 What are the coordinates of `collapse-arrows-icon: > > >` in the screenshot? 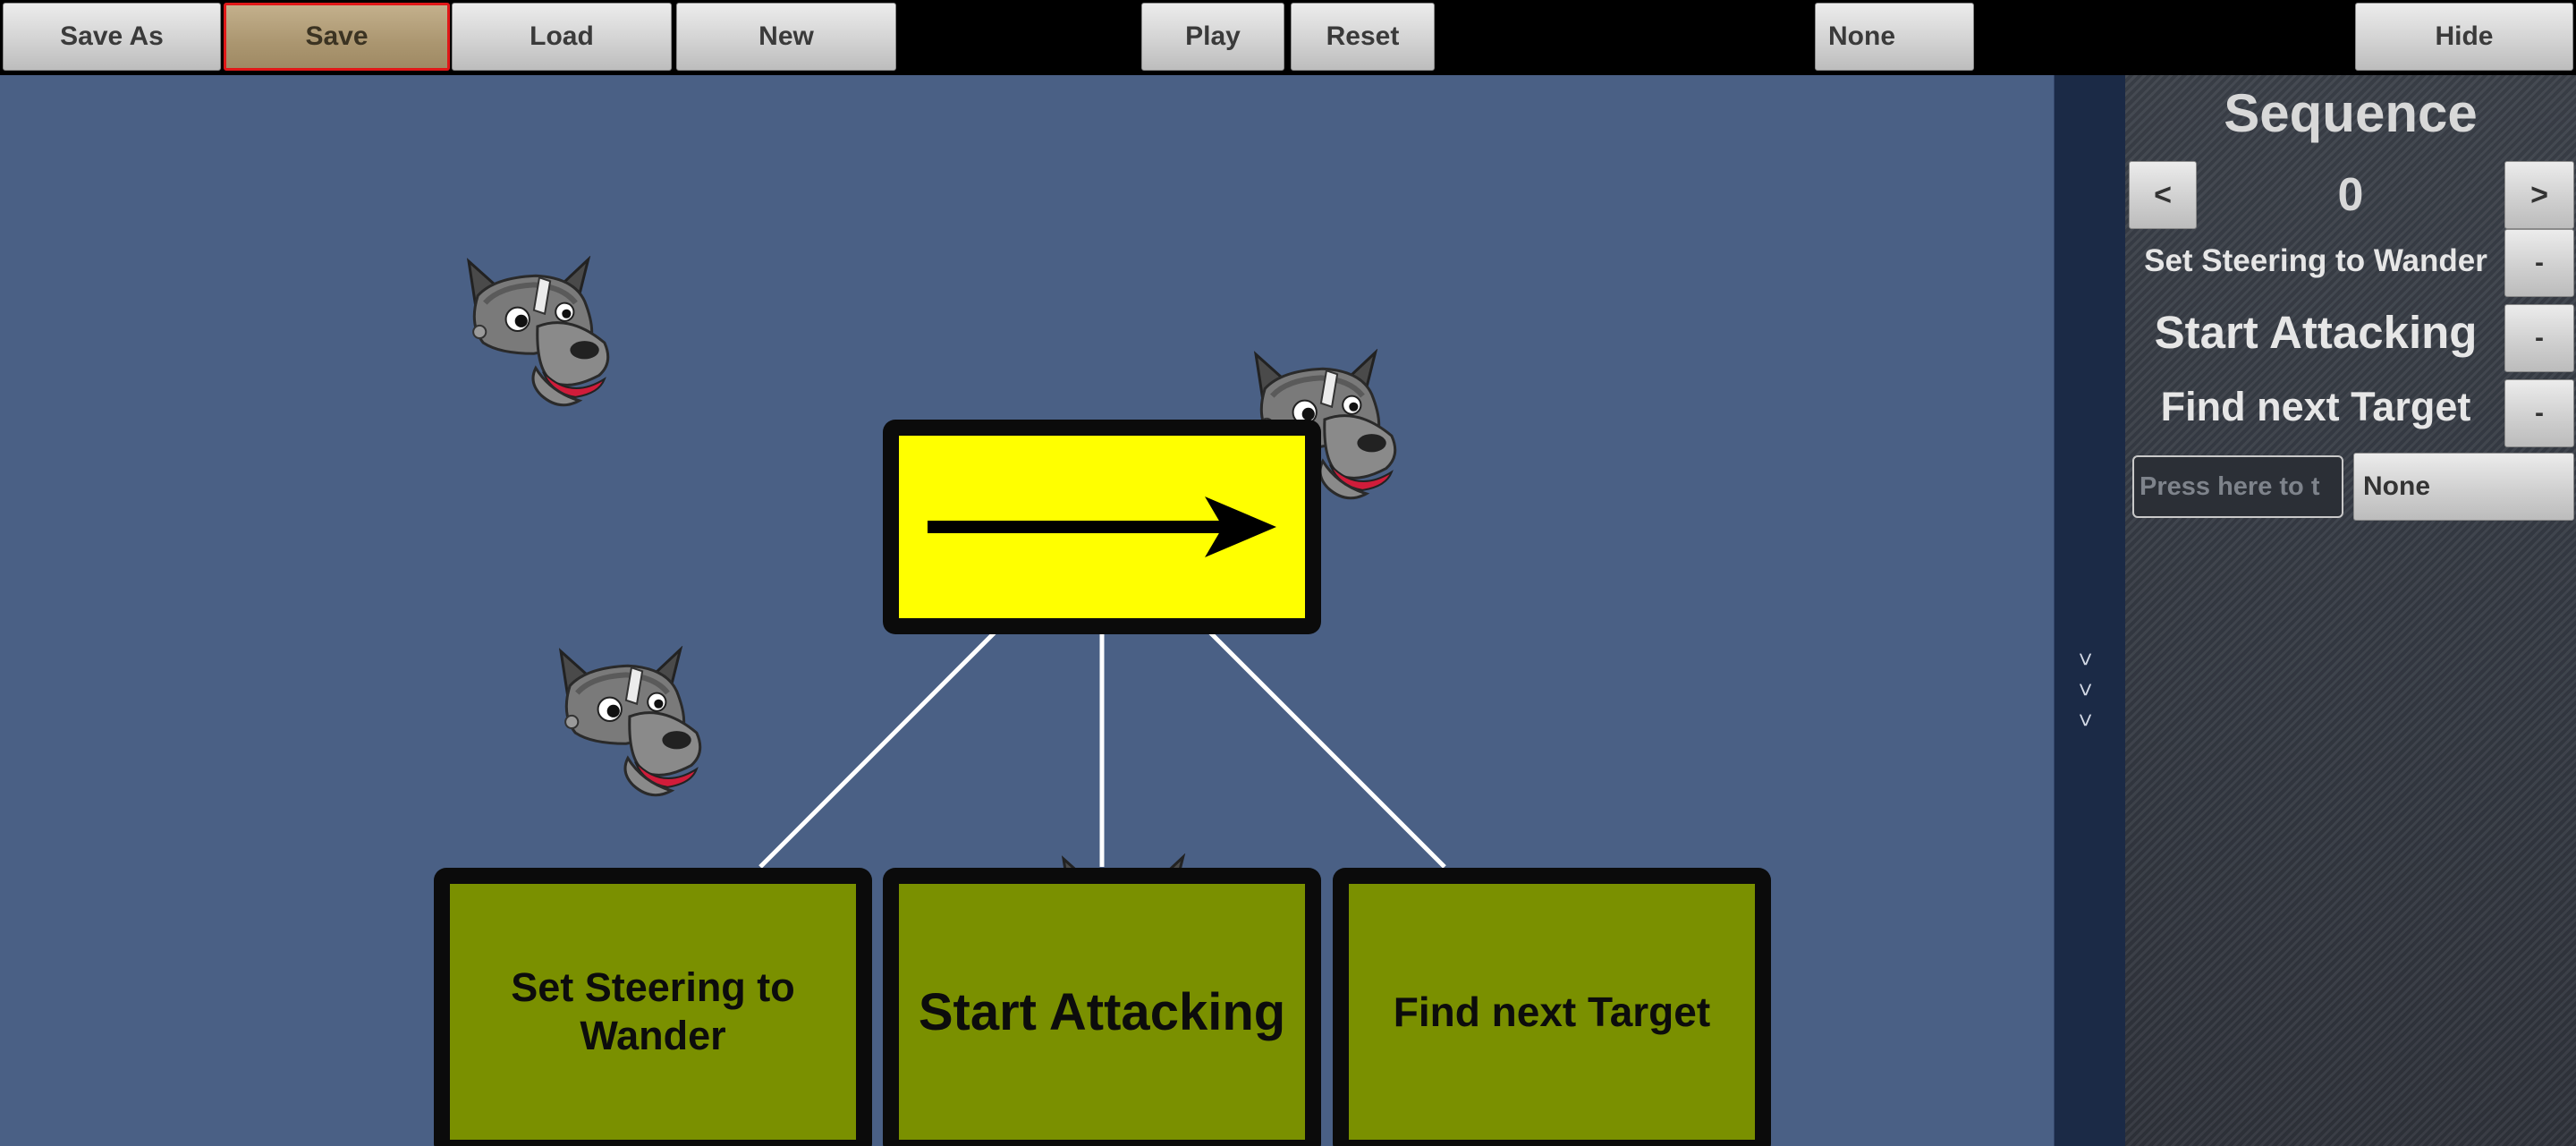 It's located at (2085, 690).